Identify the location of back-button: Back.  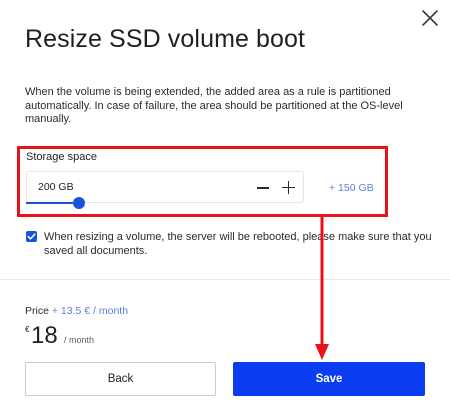
(120, 379).